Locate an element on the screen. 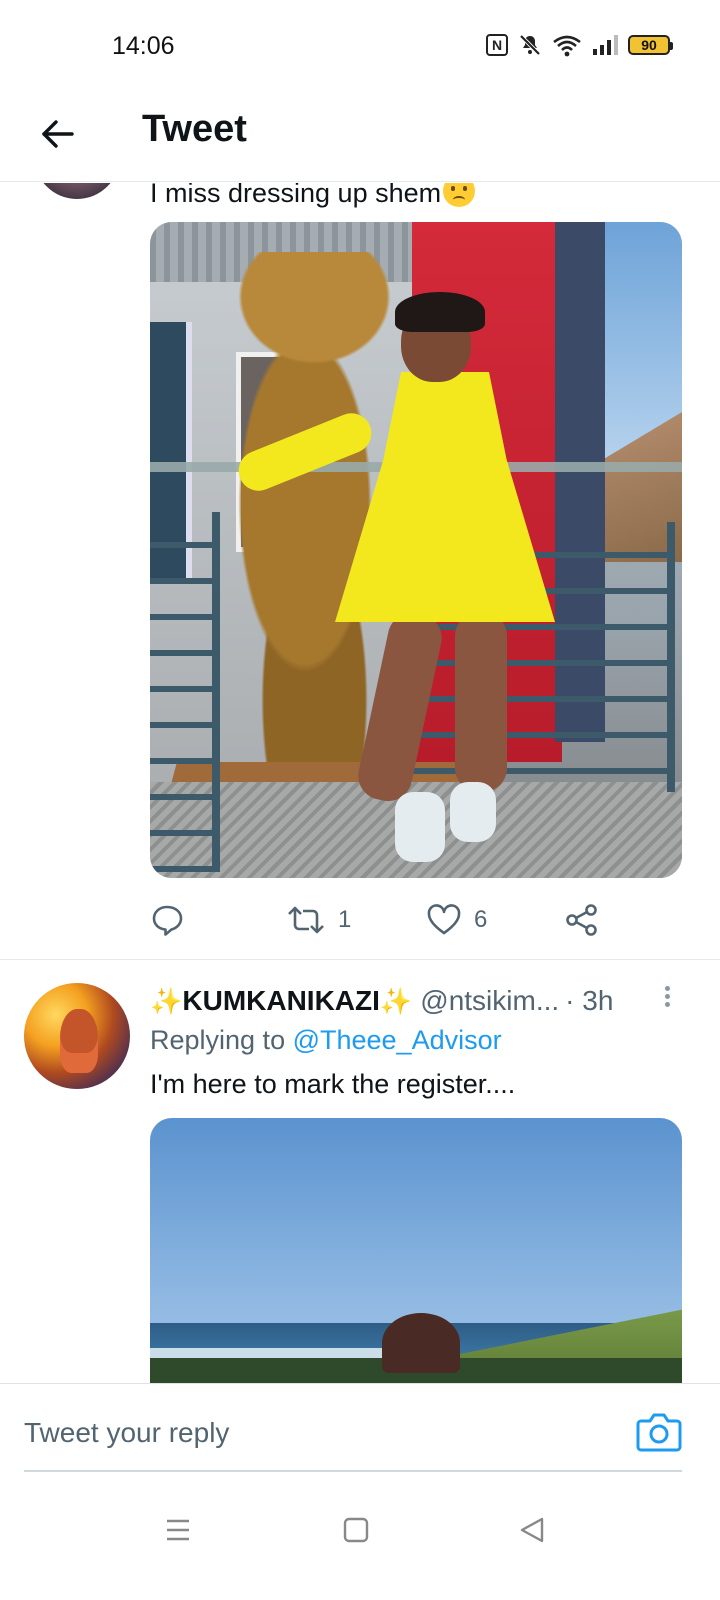 This screenshot has width=720, height=1600. photo-fence-left is located at coordinates (185, 692).